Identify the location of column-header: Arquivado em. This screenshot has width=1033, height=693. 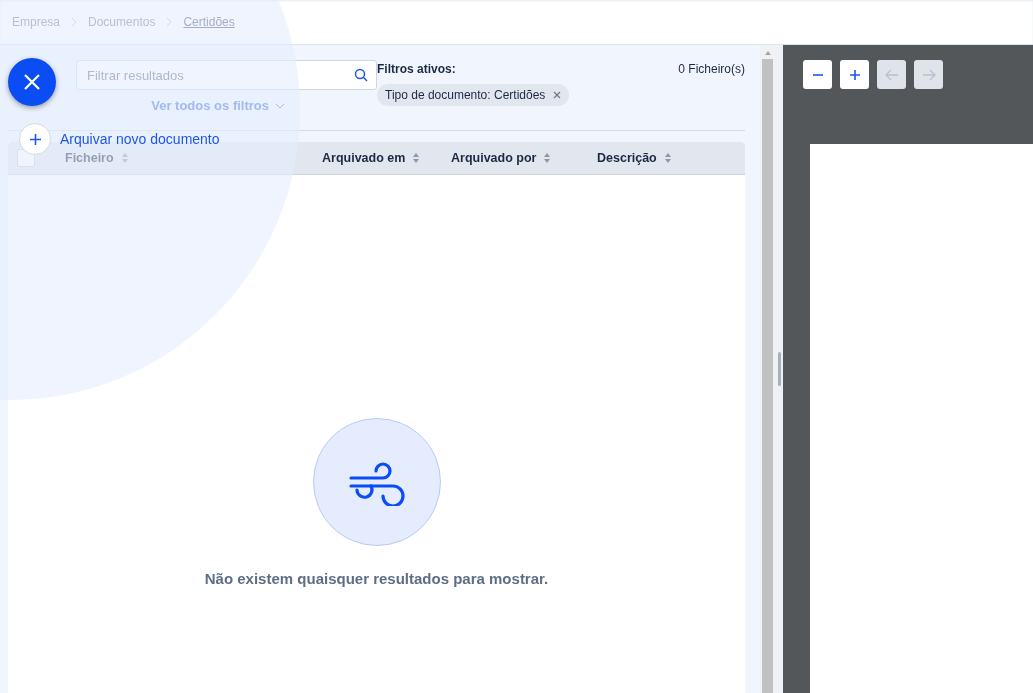
(386, 158).